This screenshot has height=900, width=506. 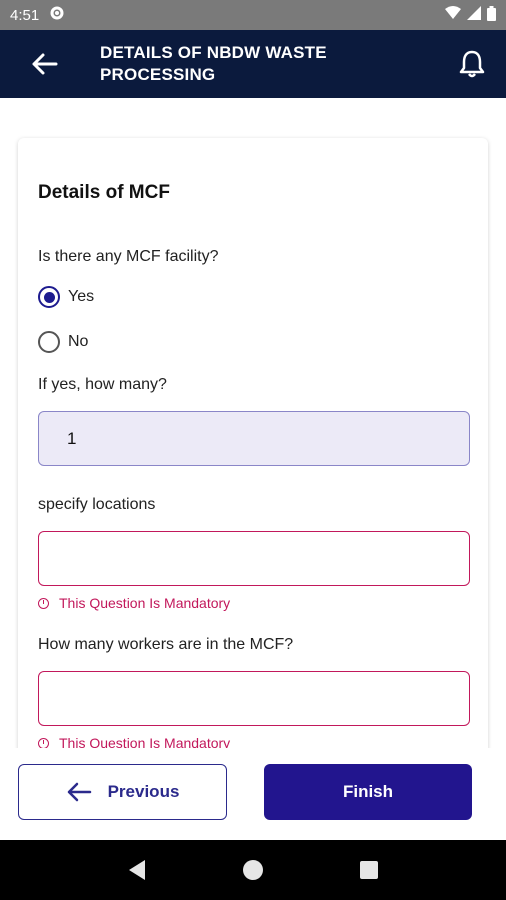 What do you see at coordinates (57, 15) in the screenshot?
I see `settings-icon` at bounding box center [57, 15].